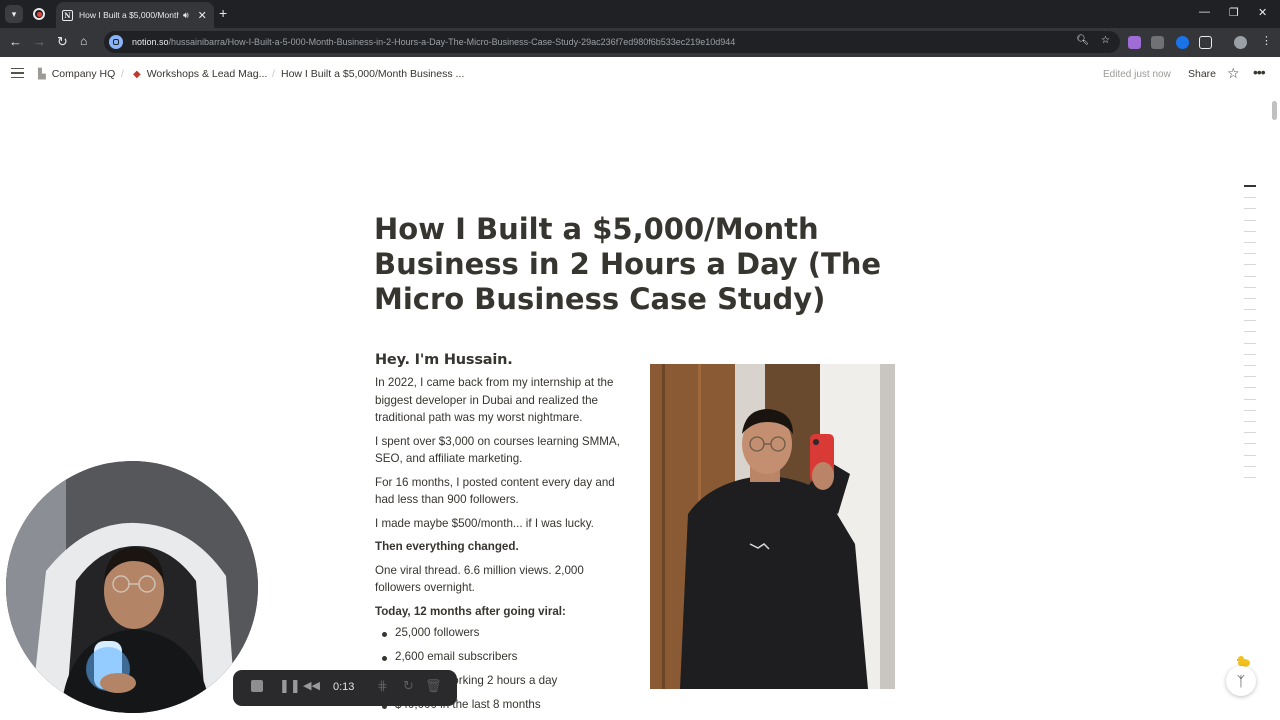 Image resolution: width=1280 pixels, height=720 pixels. I want to click on pause-icon: ❚❚, so click(290, 686).